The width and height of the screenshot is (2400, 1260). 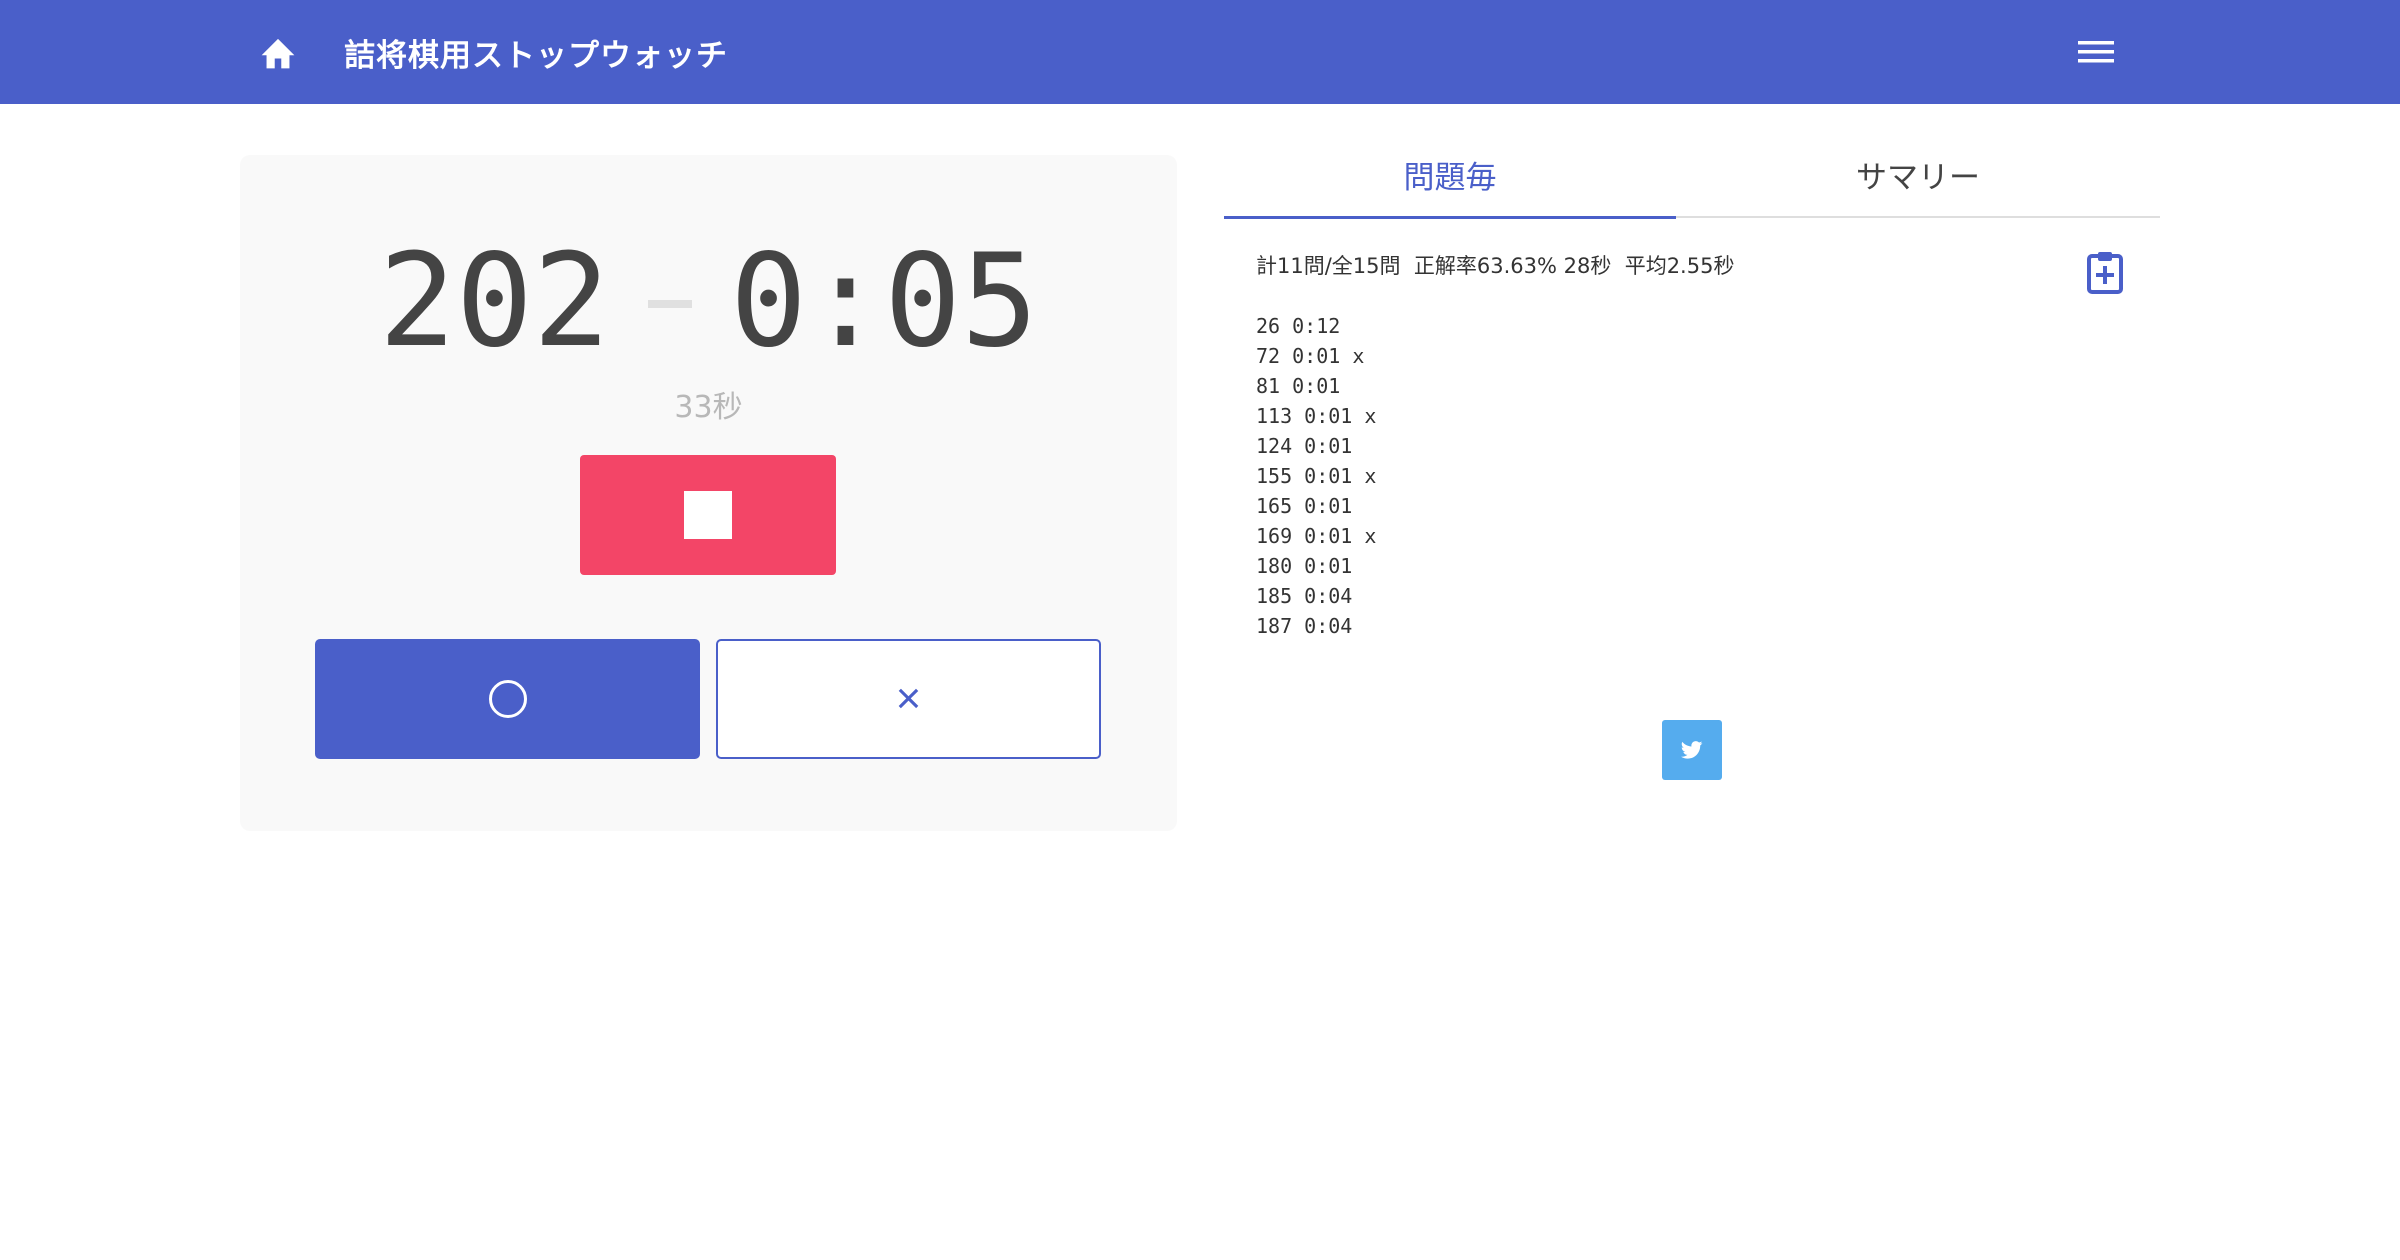 I want to click on list-item: 81 0:01, so click(x=1298, y=386).